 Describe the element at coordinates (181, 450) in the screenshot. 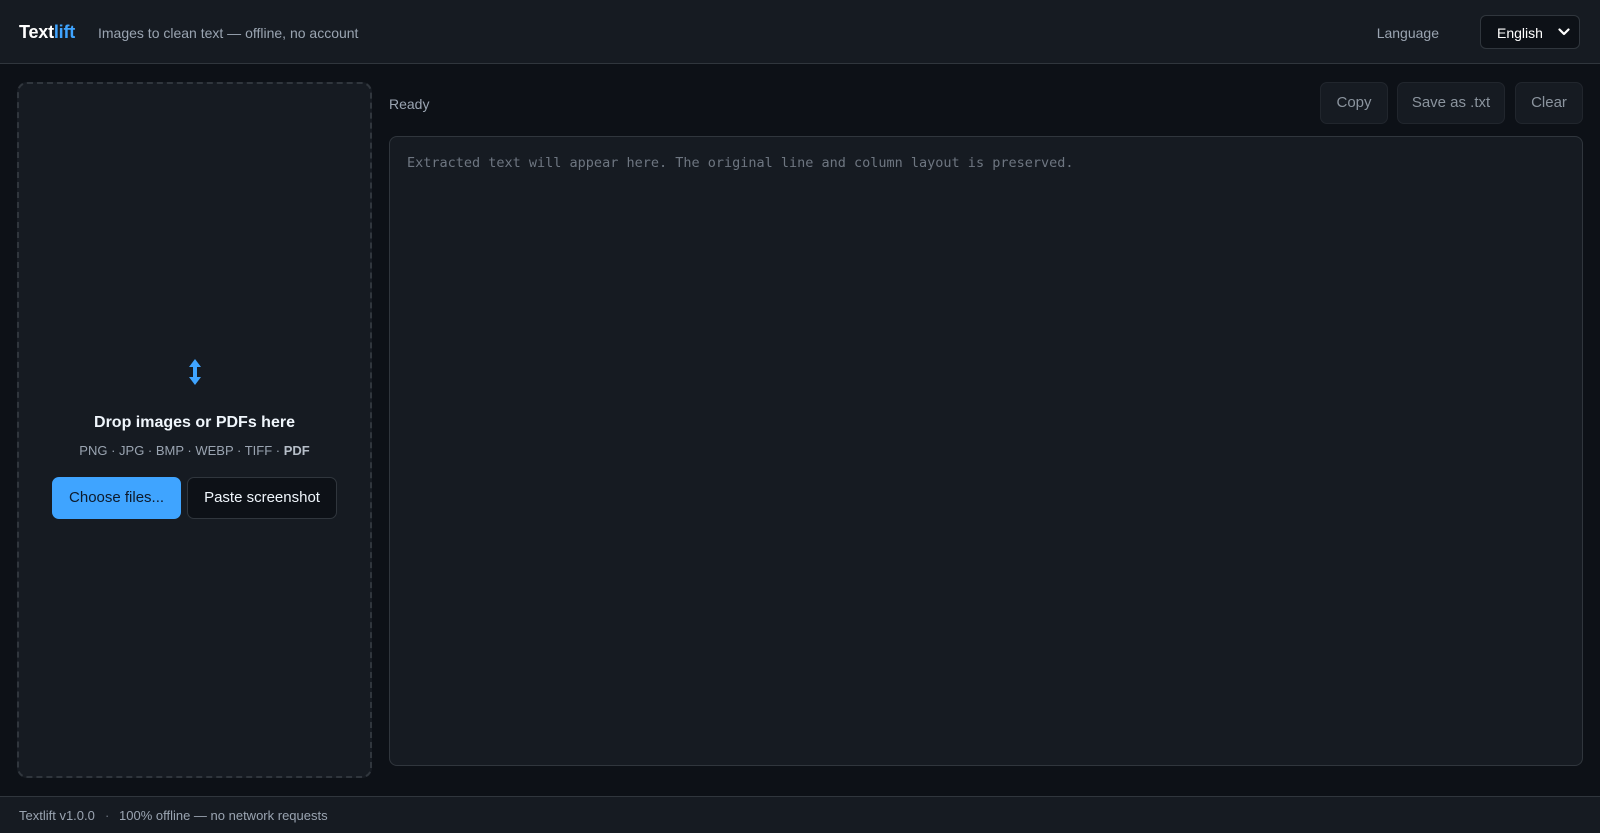

I see `formats-list: PNG · JPG · BMP · WEBP · TIFF ·` at that location.